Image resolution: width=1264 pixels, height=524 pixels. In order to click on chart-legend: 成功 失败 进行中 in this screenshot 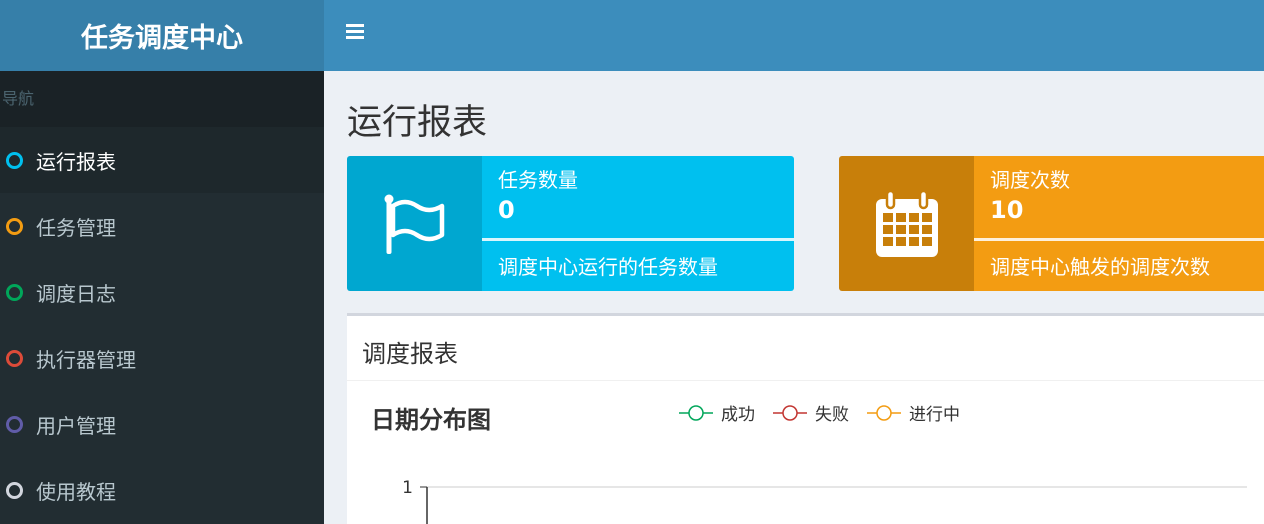, I will do `click(826, 412)`.